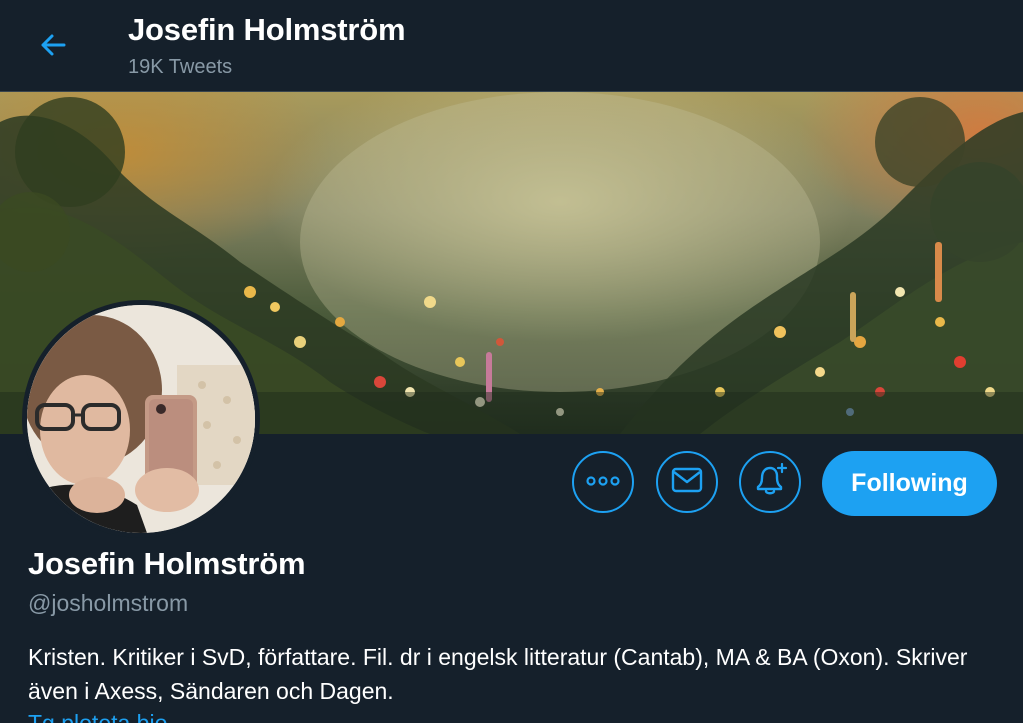 The width and height of the screenshot is (1023, 723). I want to click on header-title: Josefin Holmström, so click(267, 29).